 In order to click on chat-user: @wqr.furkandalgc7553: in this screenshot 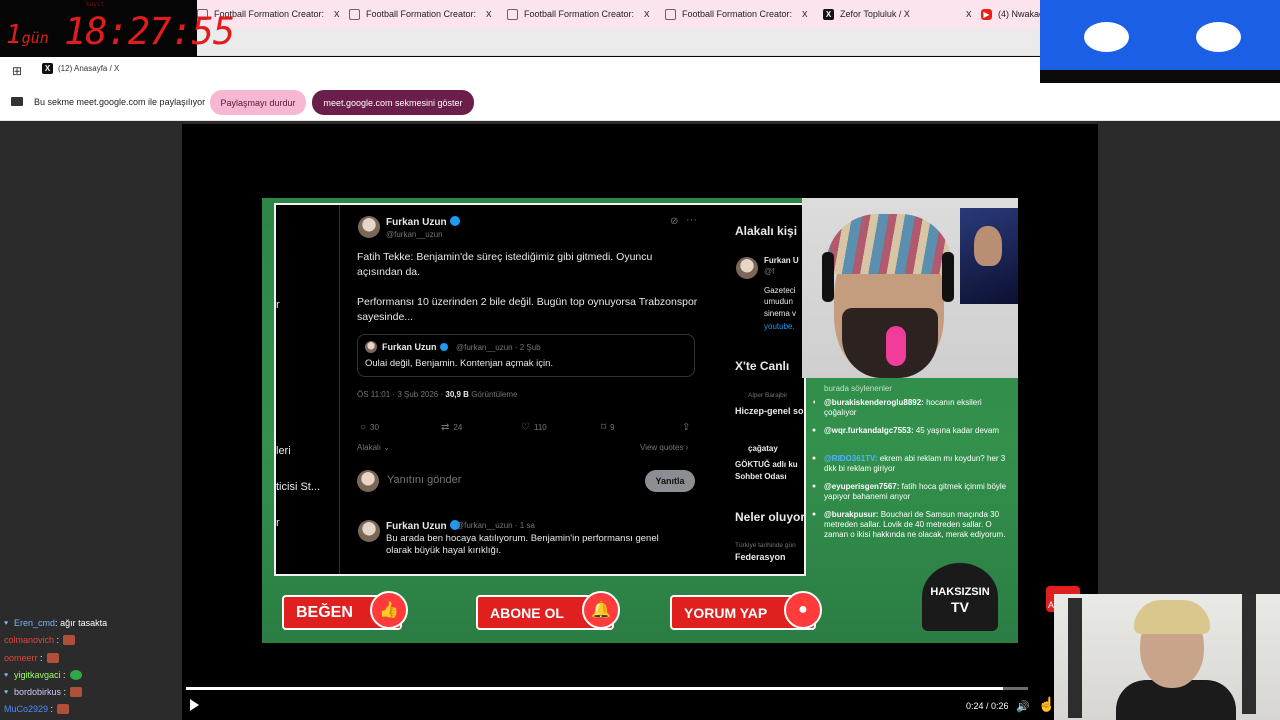, I will do `click(869, 430)`.